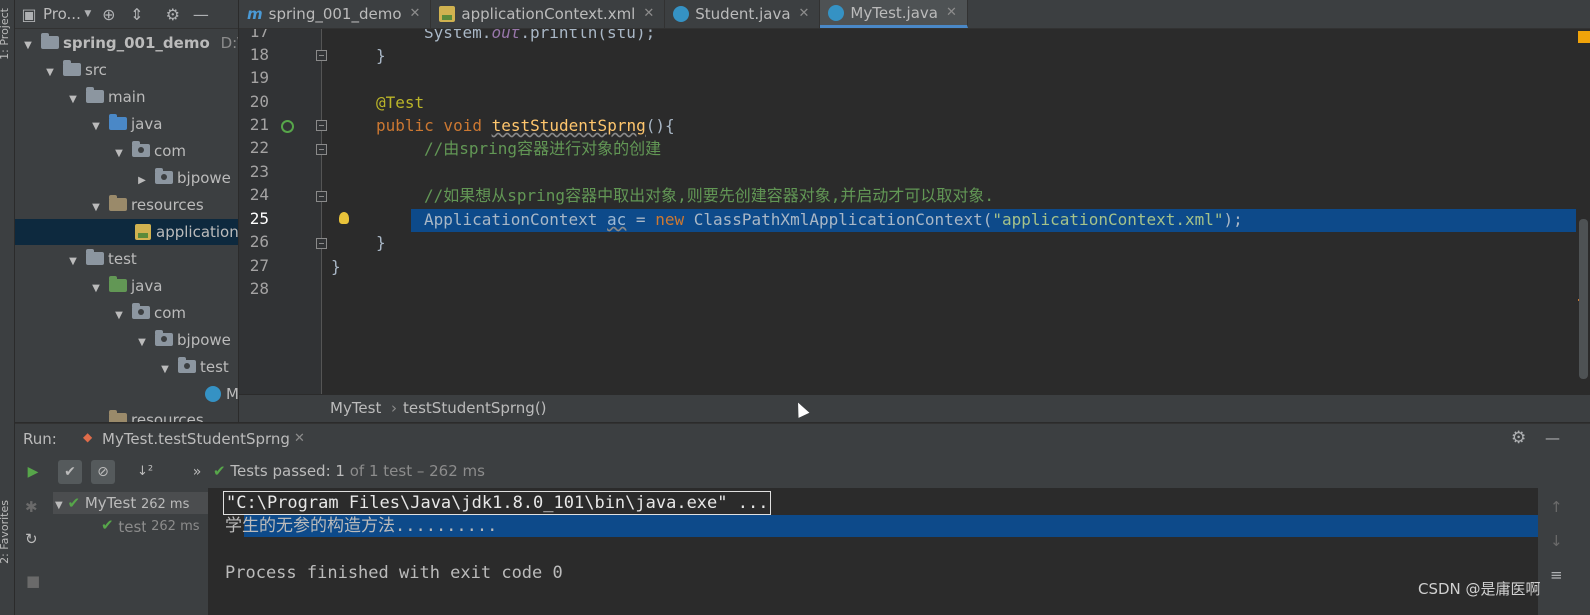 Image resolution: width=1590 pixels, height=615 pixels. Describe the element at coordinates (1583, 211) in the screenshot. I see `editor-scrollbar` at that location.